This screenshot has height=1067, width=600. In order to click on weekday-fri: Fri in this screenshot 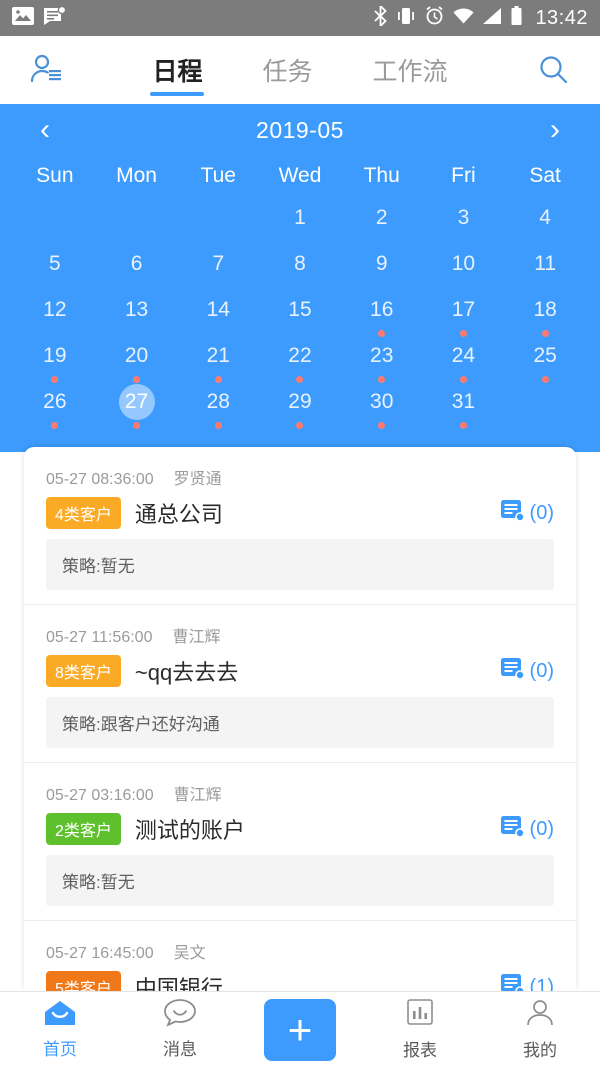, I will do `click(463, 175)`.